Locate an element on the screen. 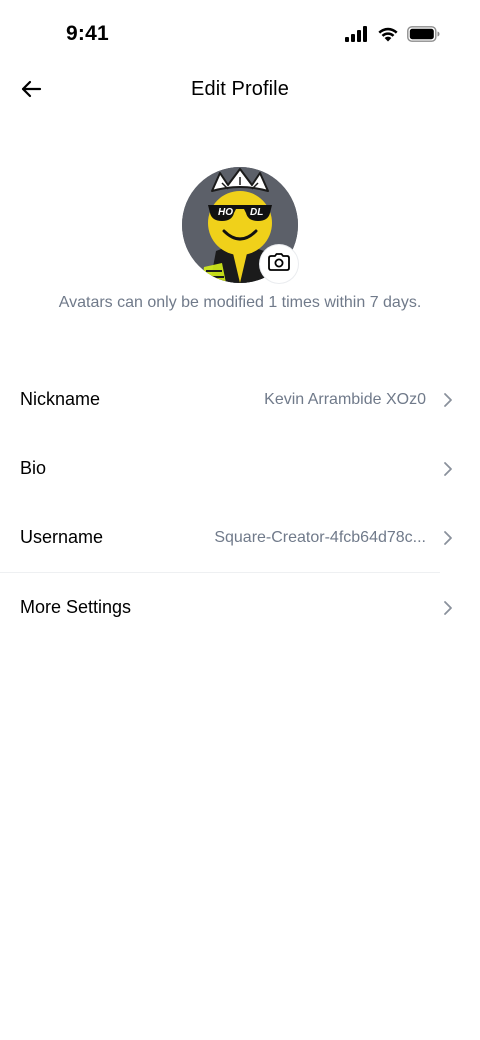 This screenshot has width=480, height=1040. more-settings-row: More Settings is located at coordinates (240, 607).